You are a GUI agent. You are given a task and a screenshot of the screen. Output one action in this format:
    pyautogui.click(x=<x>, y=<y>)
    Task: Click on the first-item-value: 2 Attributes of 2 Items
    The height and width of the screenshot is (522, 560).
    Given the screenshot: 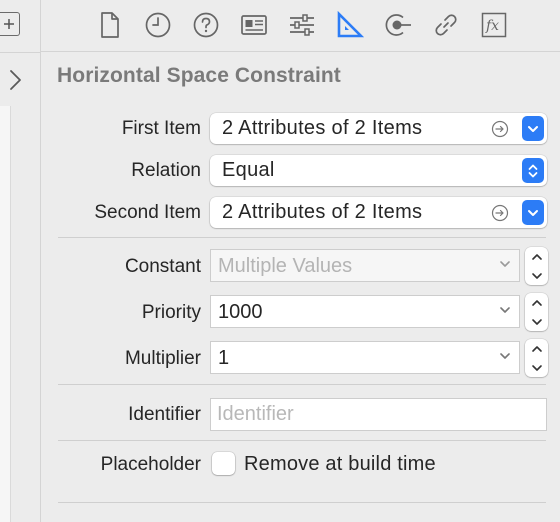 What is the action you would take?
    pyautogui.click(x=322, y=128)
    